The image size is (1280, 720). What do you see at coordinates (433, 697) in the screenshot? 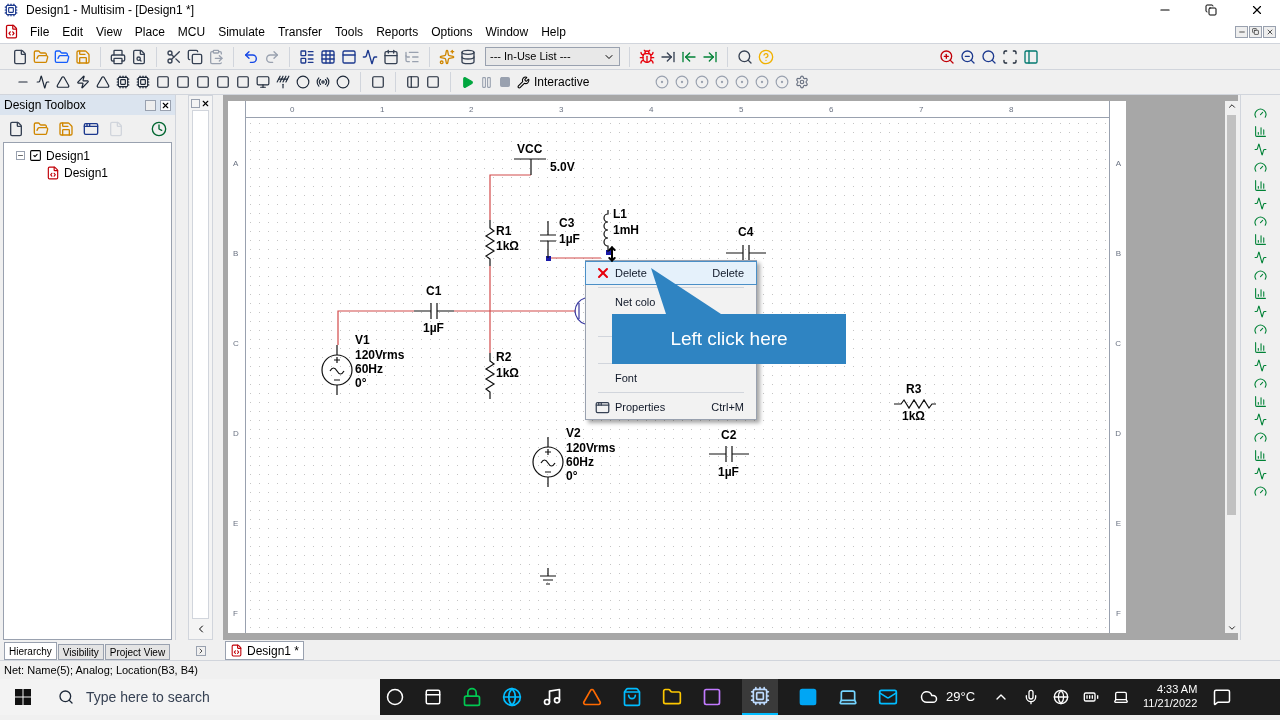
I see `task-view-icon` at bounding box center [433, 697].